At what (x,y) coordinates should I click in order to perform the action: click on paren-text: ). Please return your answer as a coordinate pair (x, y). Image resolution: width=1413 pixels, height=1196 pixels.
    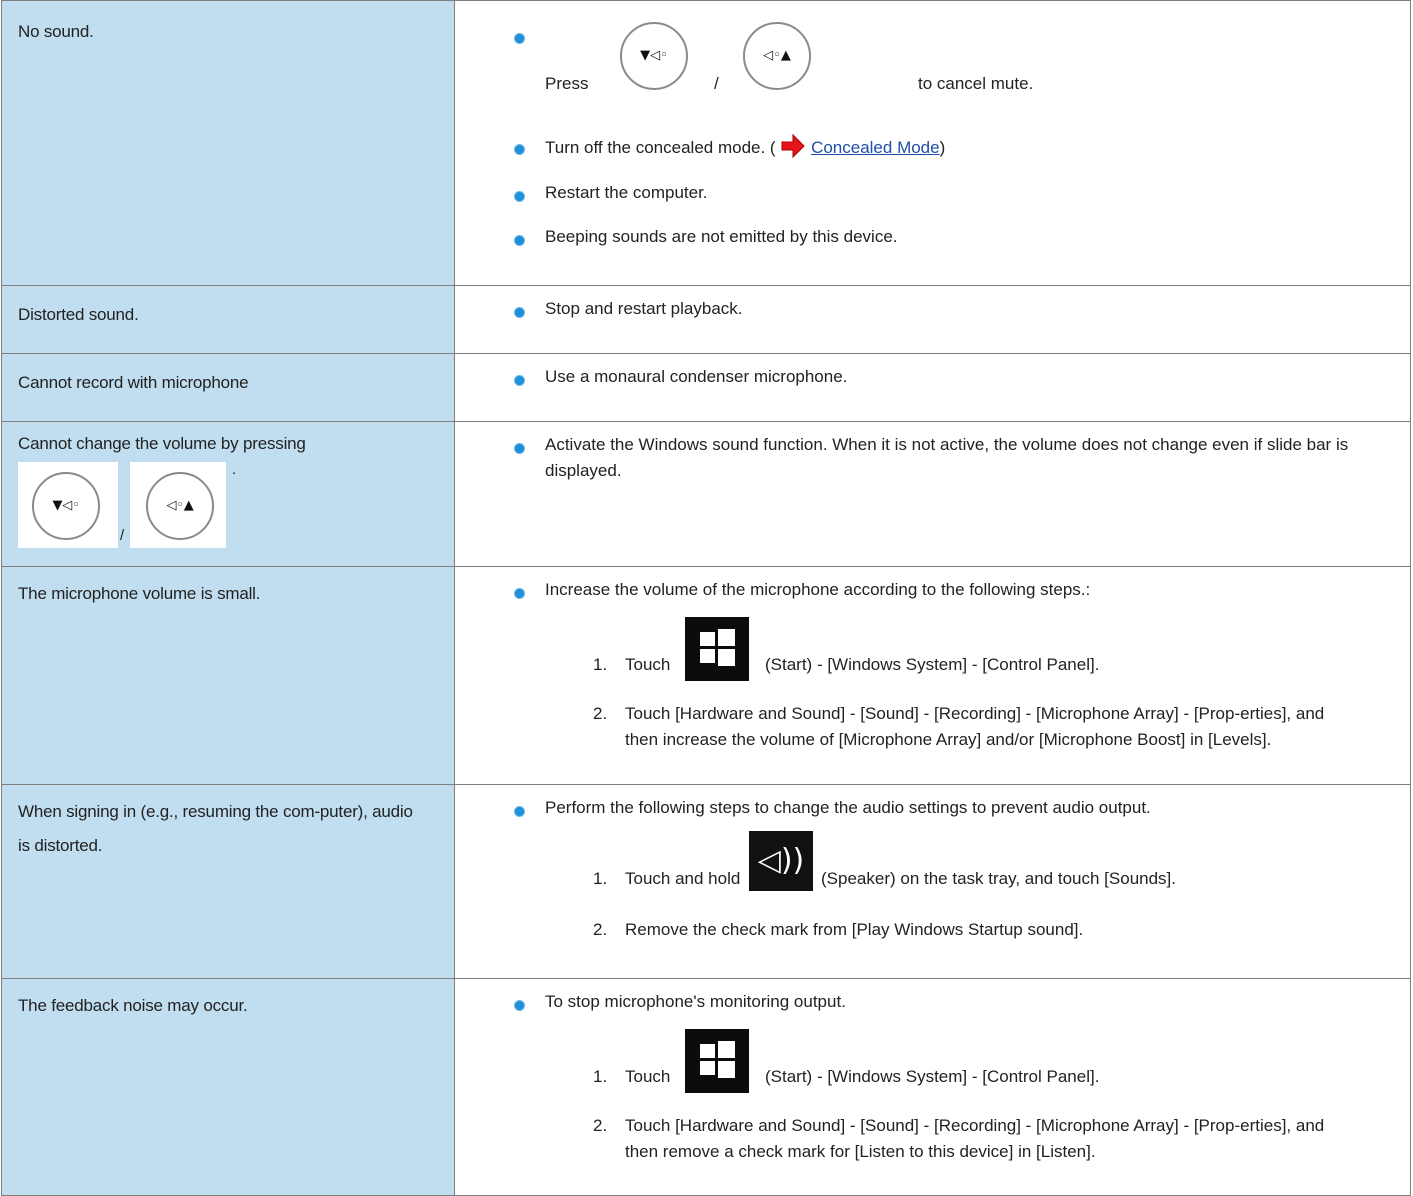
    Looking at the image, I should click on (942, 147).